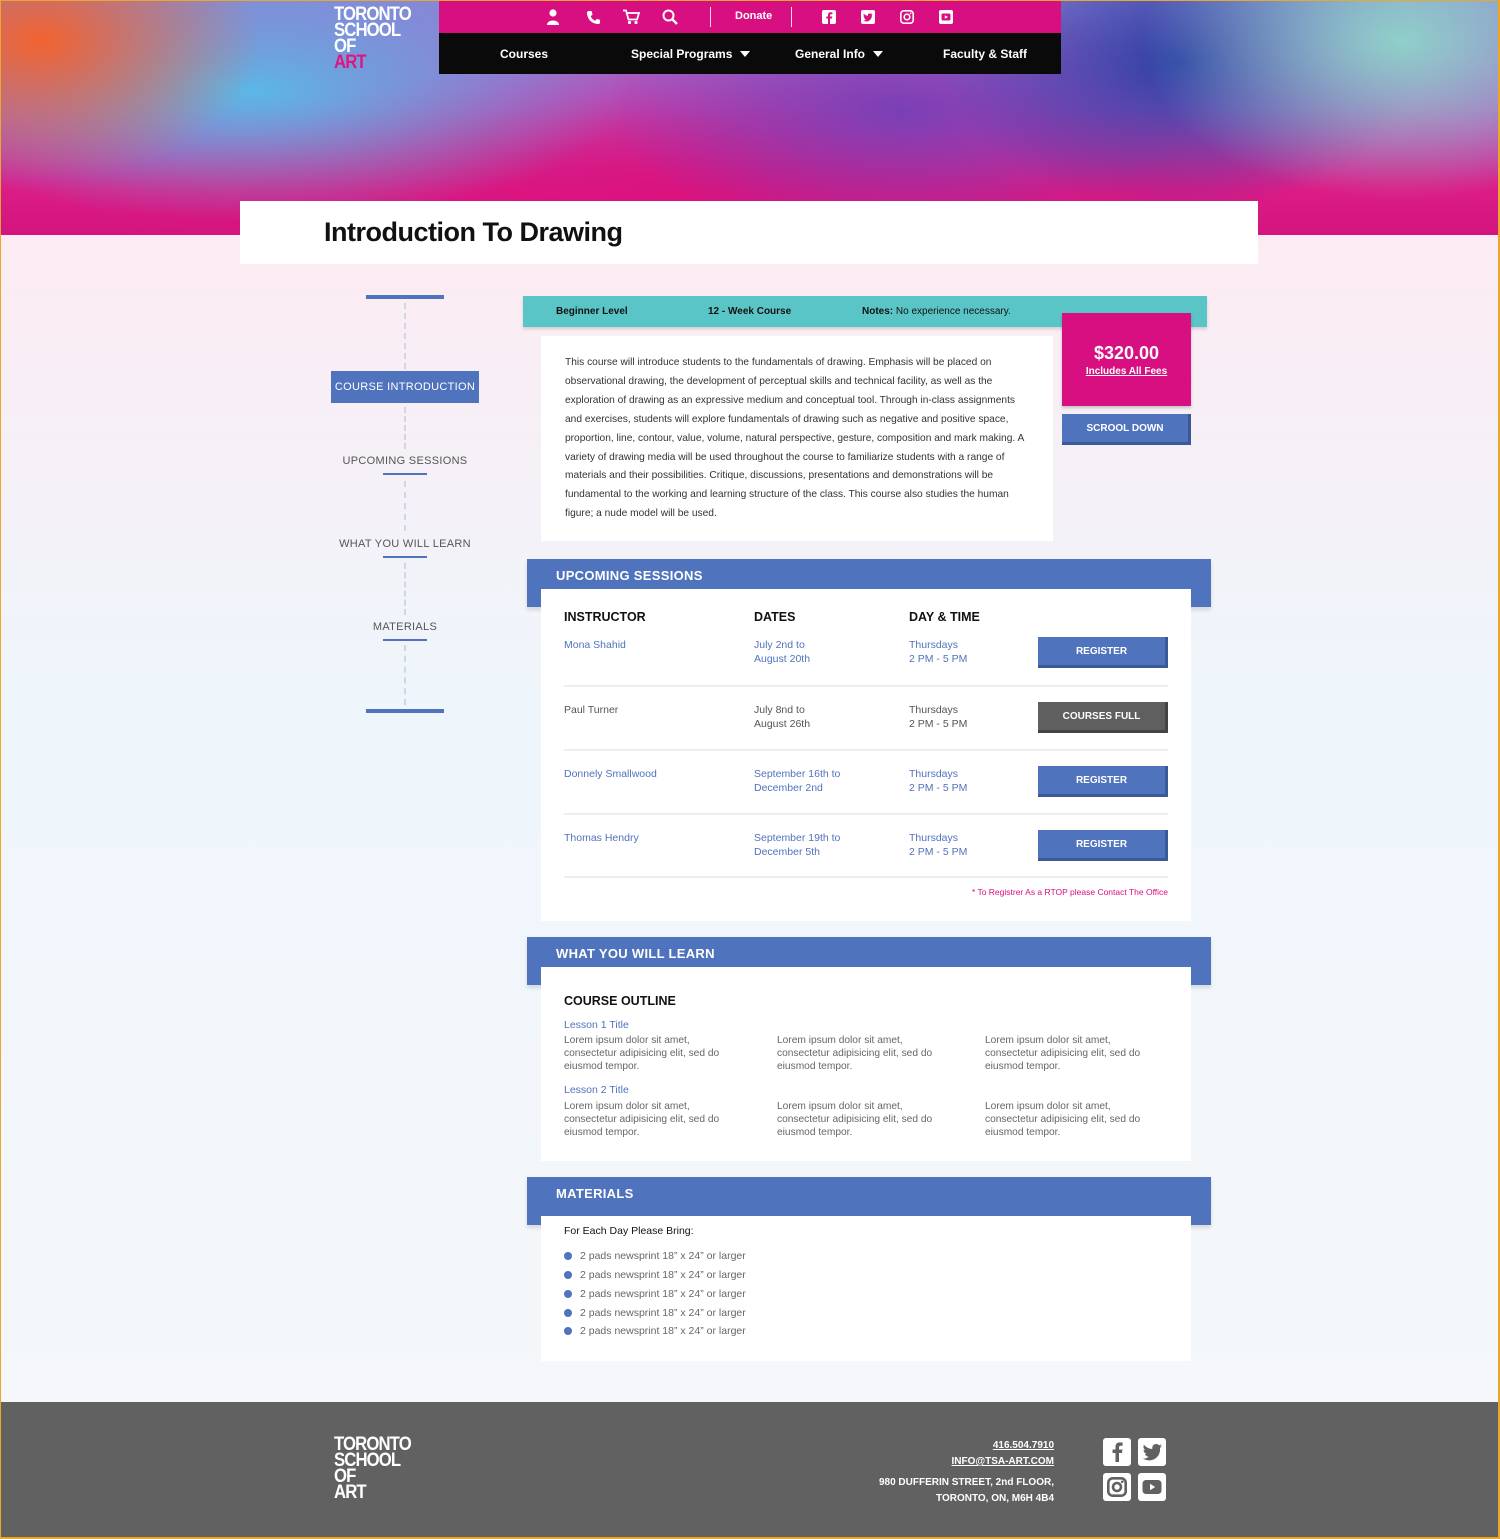 This screenshot has width=1500, height=1539. I want to click on nav-label: Faculty & Staff, so click(985, 54).